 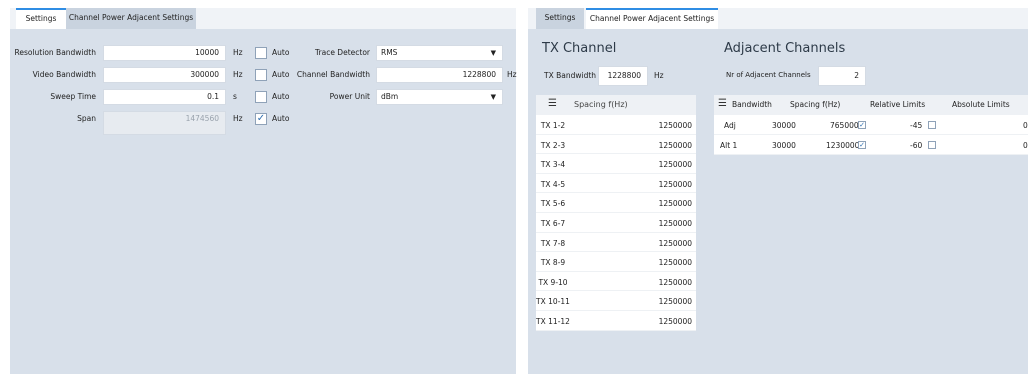 I want to click on tx-table-row: TX 1-2 1250000, so click(x=616, y=125).